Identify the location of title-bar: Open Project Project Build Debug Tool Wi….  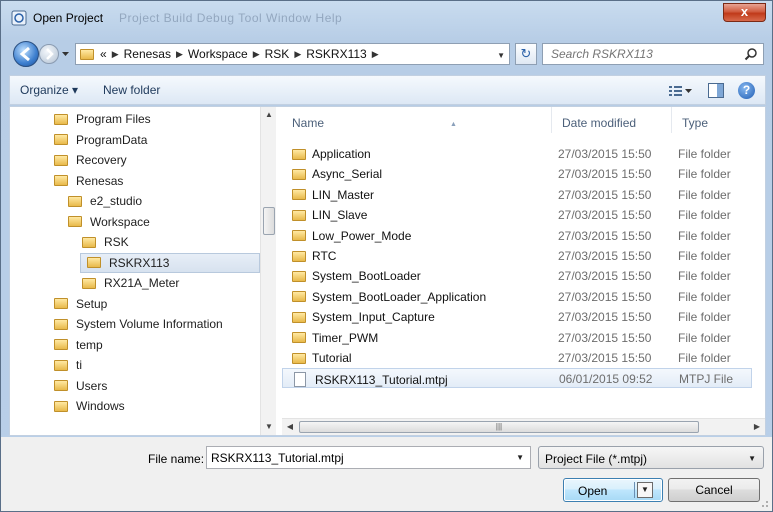
(386, 18).